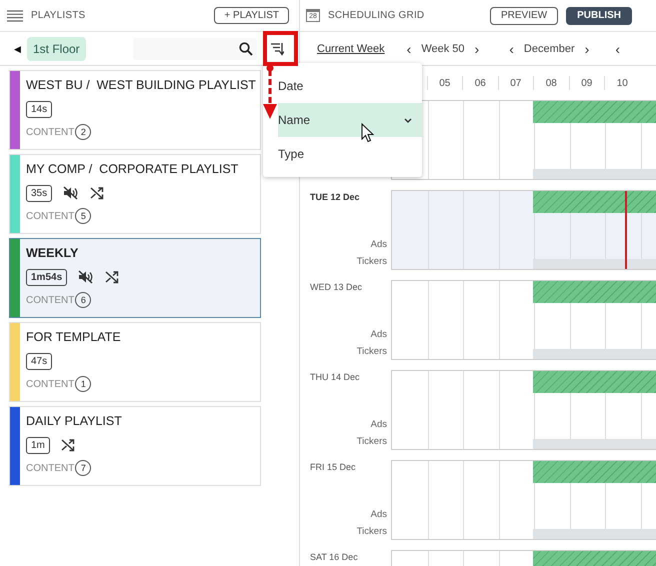 This screenshot has height=566, width=656. Describe the element at coordinates (524, 15) in the screenshot. I see `preview-button: PREVIEW` at that location.